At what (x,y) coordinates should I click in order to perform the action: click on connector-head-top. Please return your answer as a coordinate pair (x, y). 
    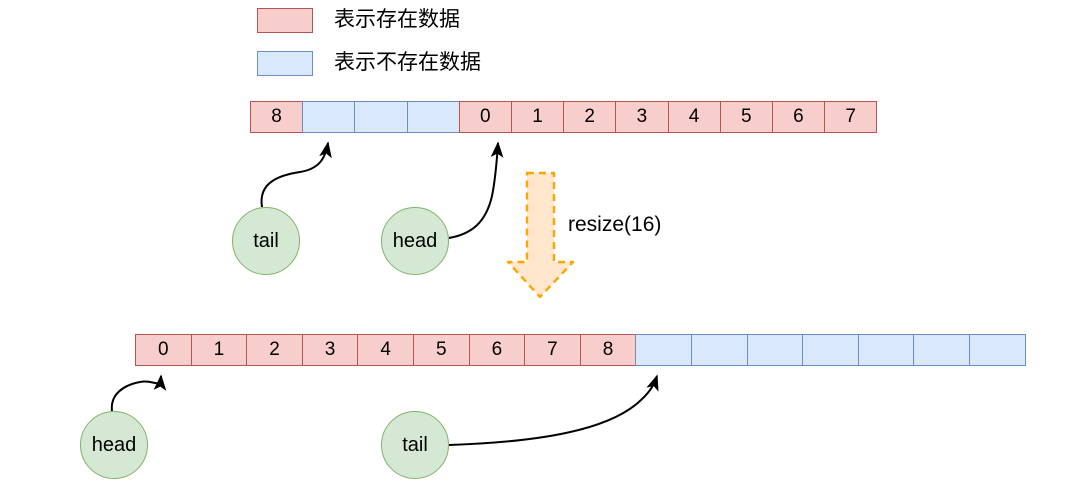
    Looking at the image, I should click on (476, 190).